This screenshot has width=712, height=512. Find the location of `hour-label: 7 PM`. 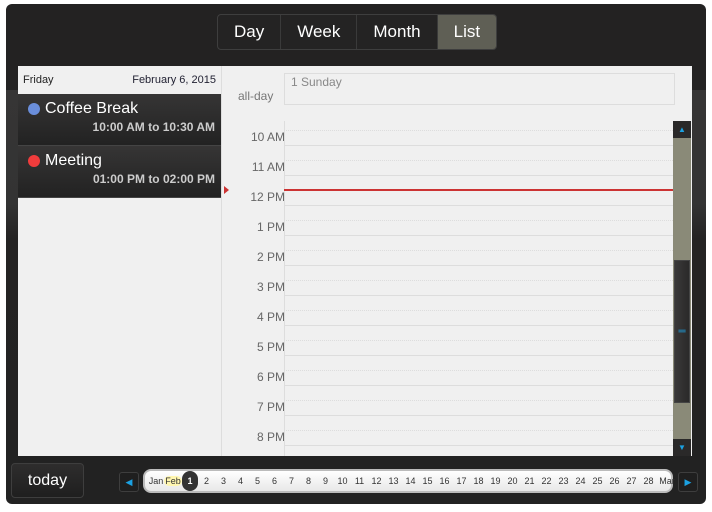

hour-label: 7 PM is located at coordinates (270, 407).